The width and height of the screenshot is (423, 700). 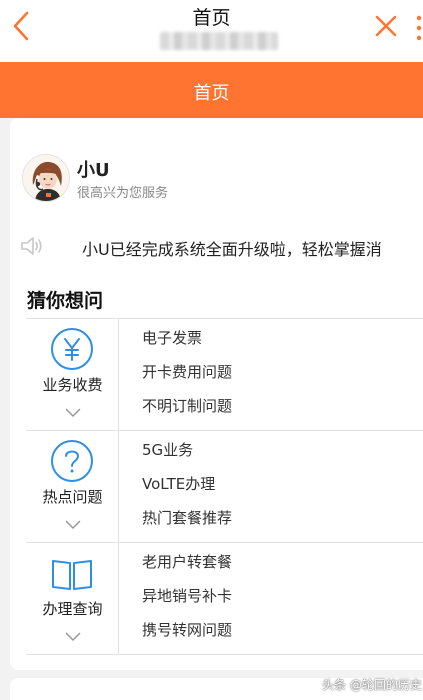 What do you see at coordinates (72, 374) in the screenshot?
I see `category-business-fees: 业务收费` at bounding box center [72, 374].